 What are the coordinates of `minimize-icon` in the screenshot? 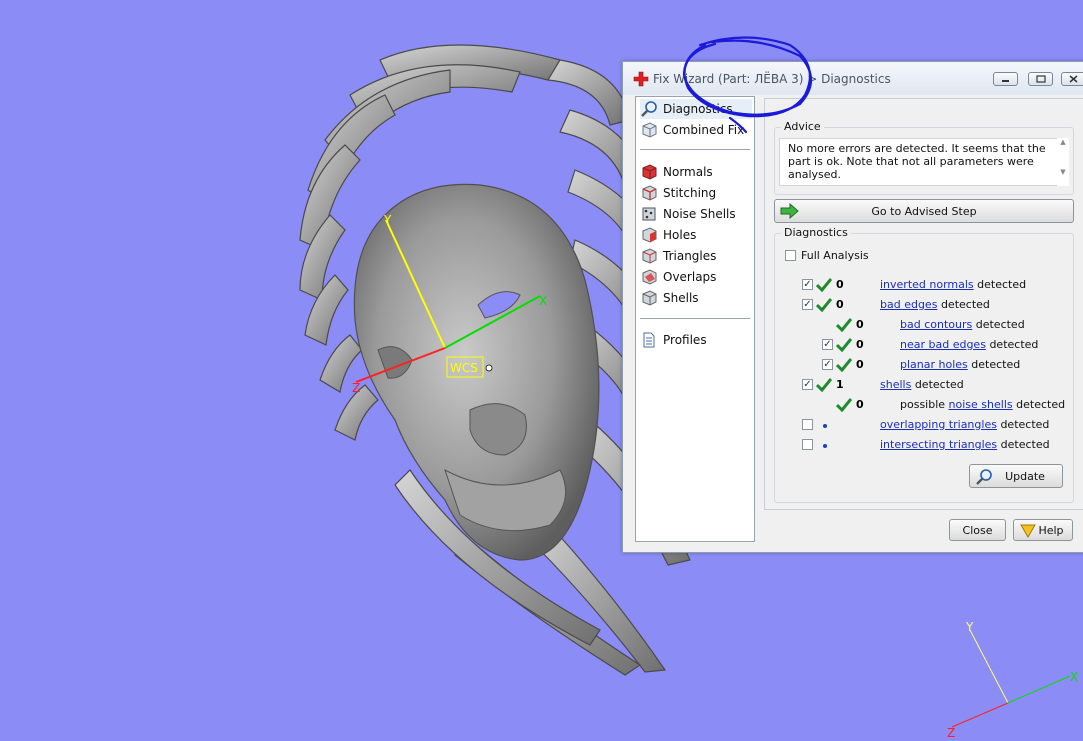 It's located at (1005, 79).